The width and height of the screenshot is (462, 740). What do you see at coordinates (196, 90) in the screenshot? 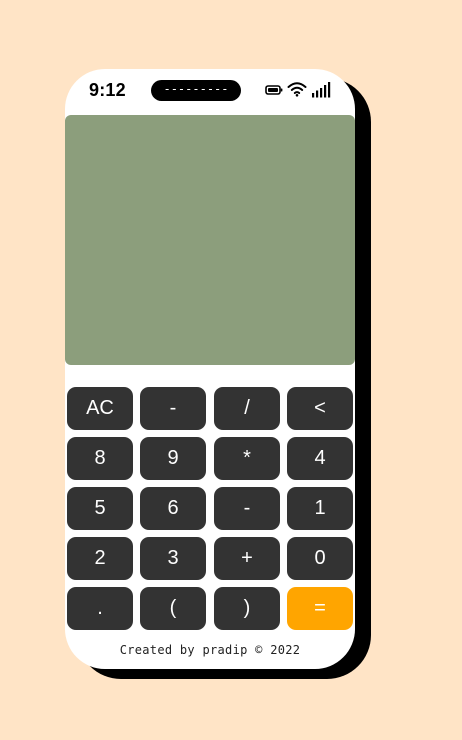
I see `dynamic-island: ---------` at bounding box center [196, 90].